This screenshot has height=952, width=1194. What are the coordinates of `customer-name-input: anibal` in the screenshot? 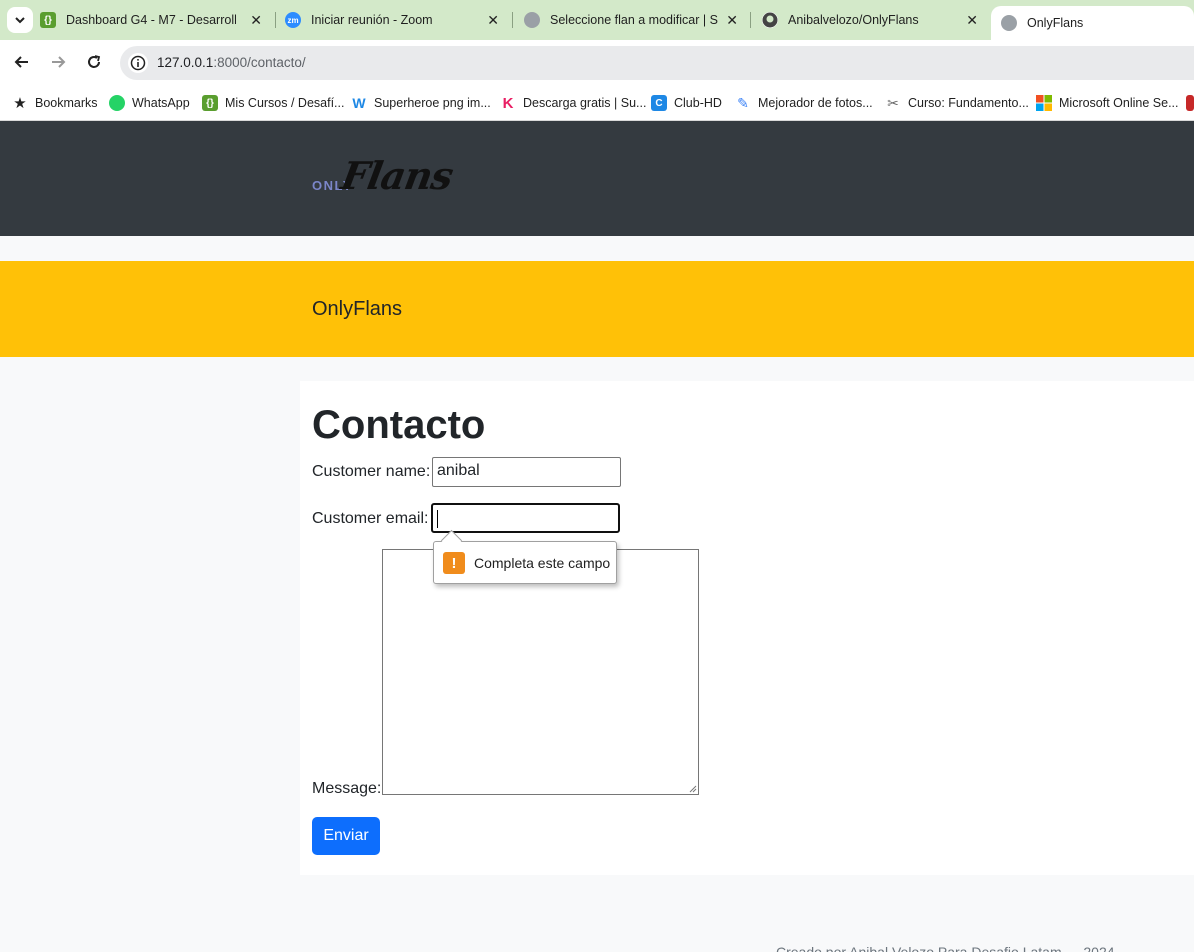 It's located at (526, 472).